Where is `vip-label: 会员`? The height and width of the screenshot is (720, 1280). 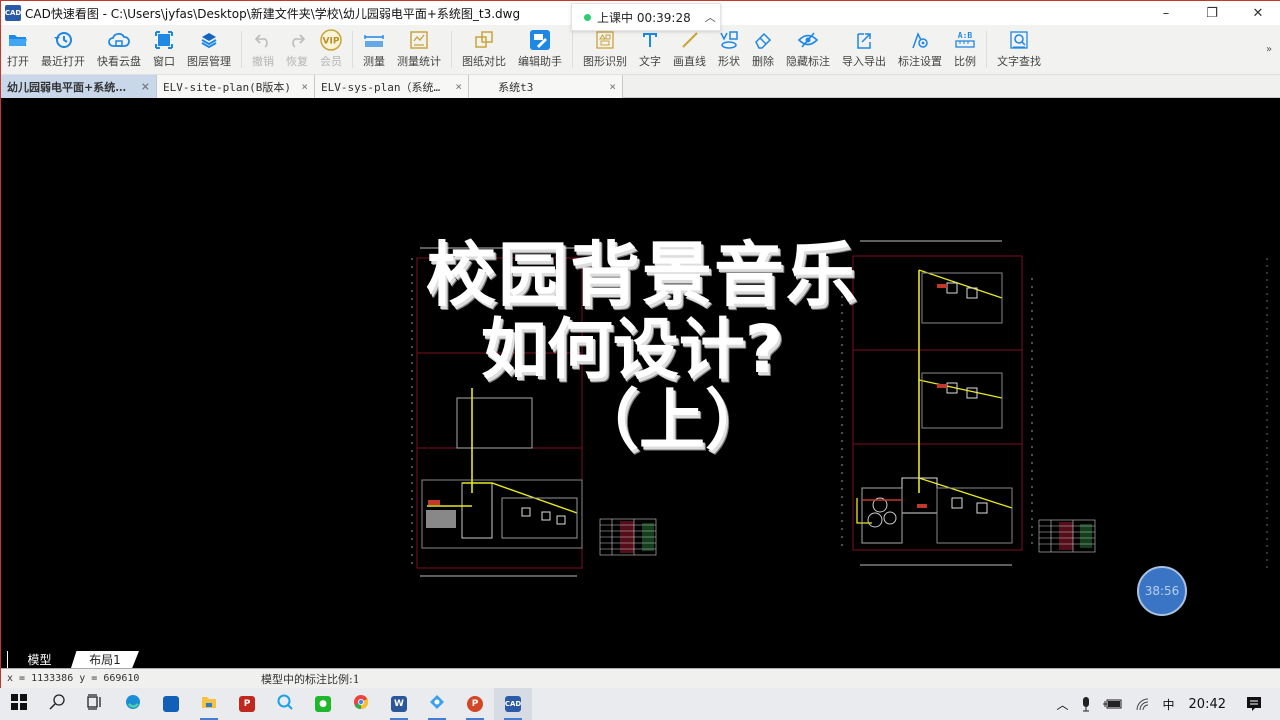 vip-label: 会员 is located at coordinates (331, 61).